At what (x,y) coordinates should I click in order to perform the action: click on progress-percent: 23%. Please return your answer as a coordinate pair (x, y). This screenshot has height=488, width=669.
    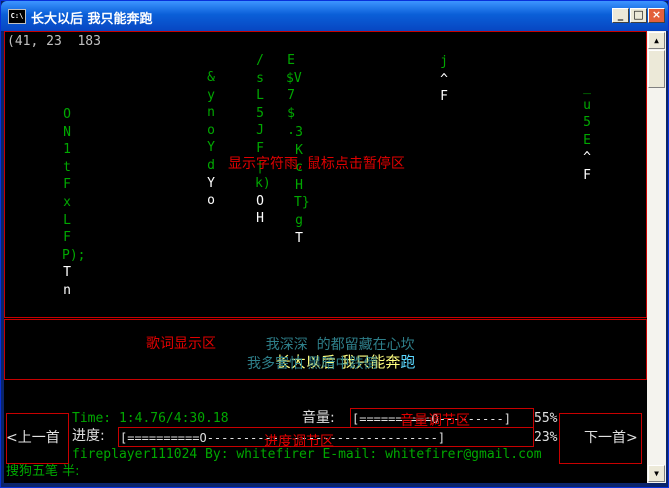
    Looking at the image, I should click on (546, 437).